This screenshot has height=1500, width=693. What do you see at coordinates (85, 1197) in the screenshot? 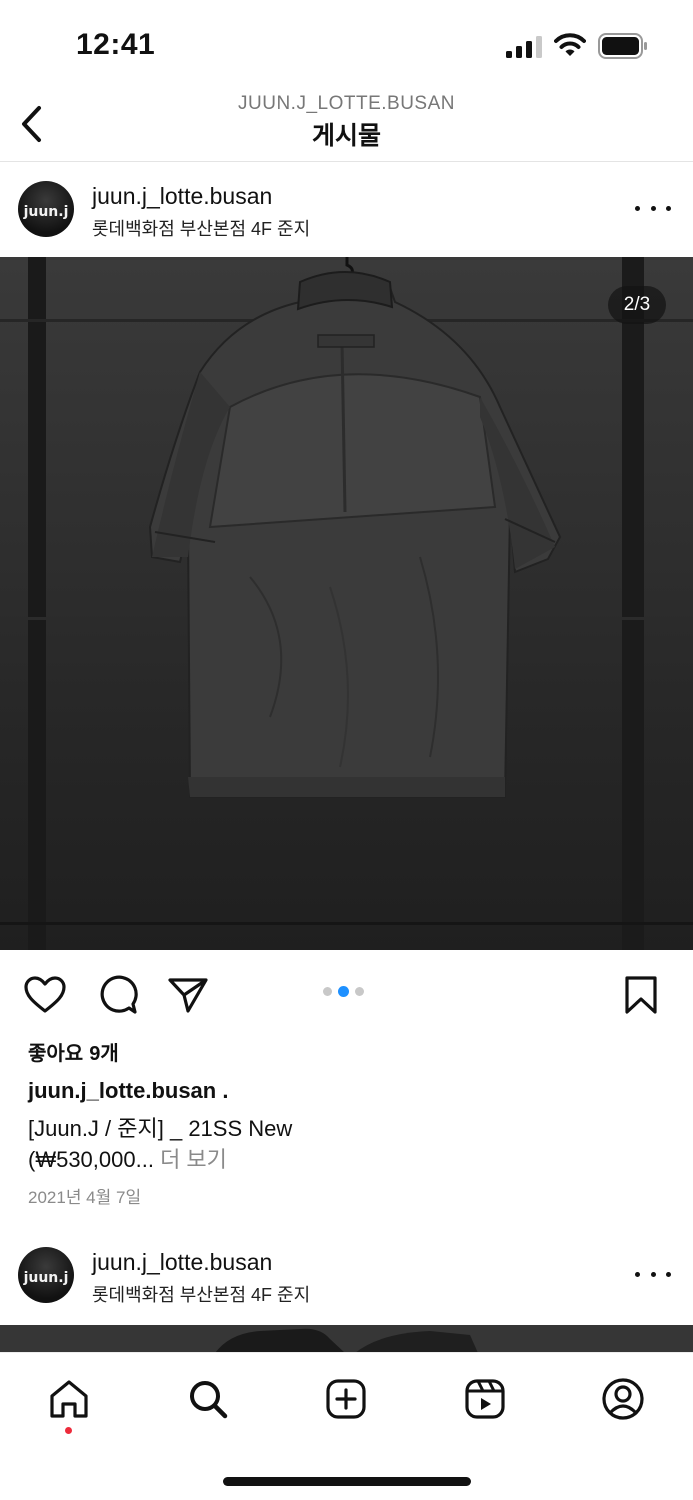
I see `post-date: 2021년 4월 7일` at bounding box center [85, 1197].